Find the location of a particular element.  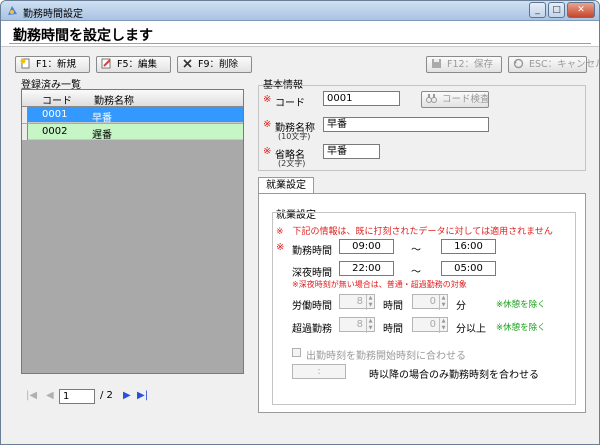

overtime-minutes-value: 0 is located at coordinates (432, 324).